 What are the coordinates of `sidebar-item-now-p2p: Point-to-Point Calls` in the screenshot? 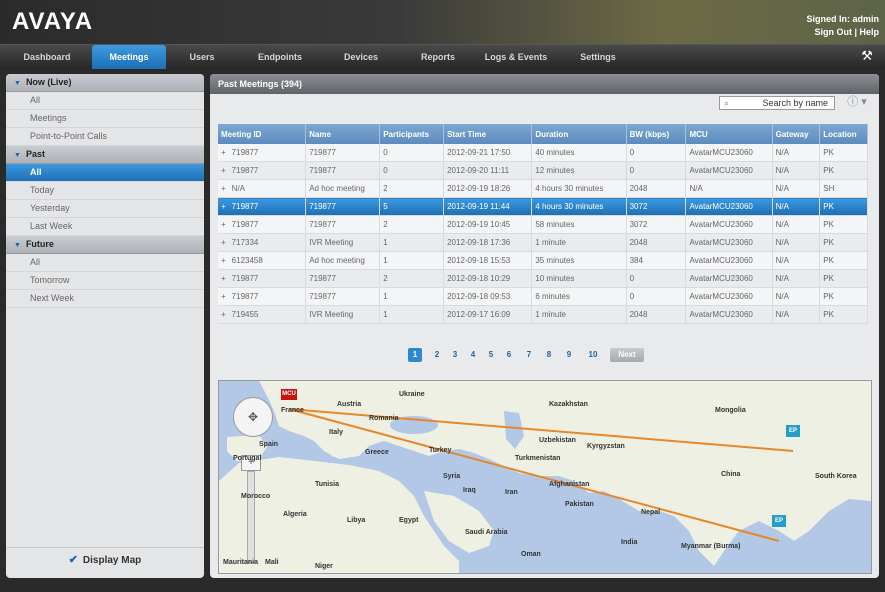 It's located at (105, 137).